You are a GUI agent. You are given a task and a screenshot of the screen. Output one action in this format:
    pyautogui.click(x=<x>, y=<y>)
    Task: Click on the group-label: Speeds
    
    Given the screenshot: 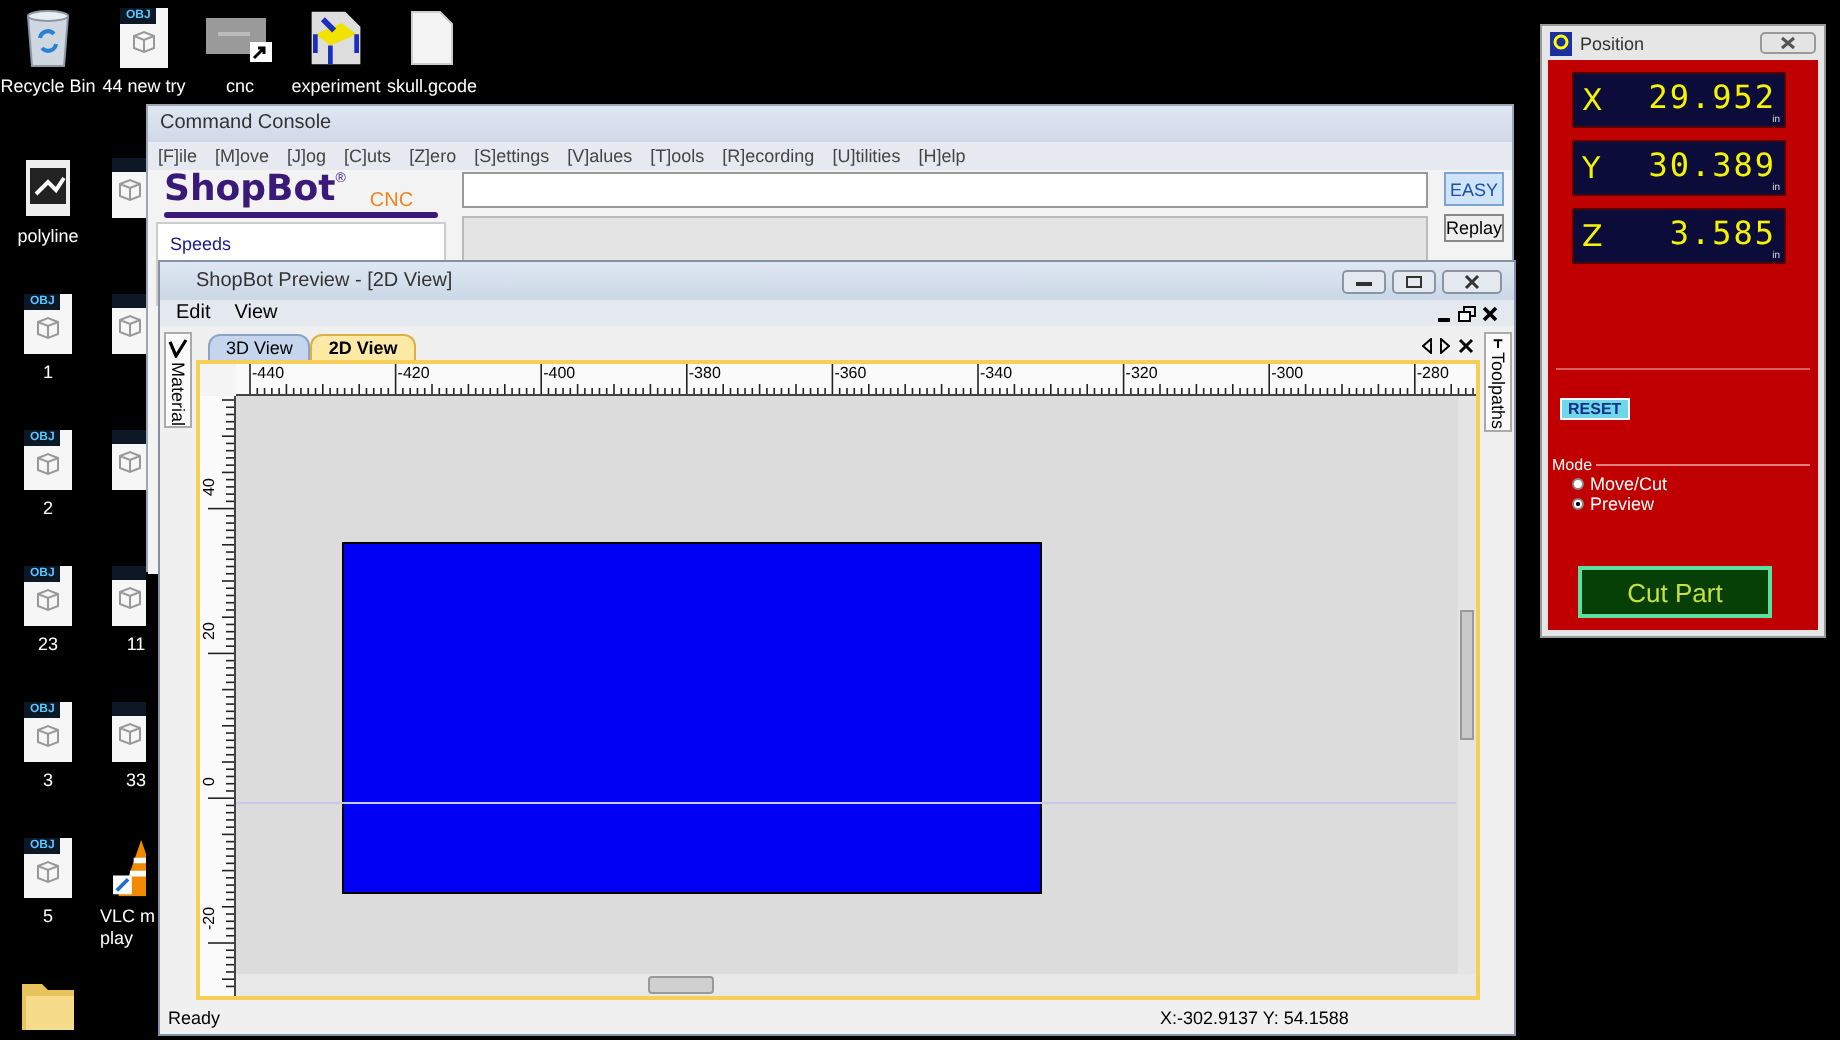 What is the action you would take?
    pyautogui.click(x=201, y=244)
    